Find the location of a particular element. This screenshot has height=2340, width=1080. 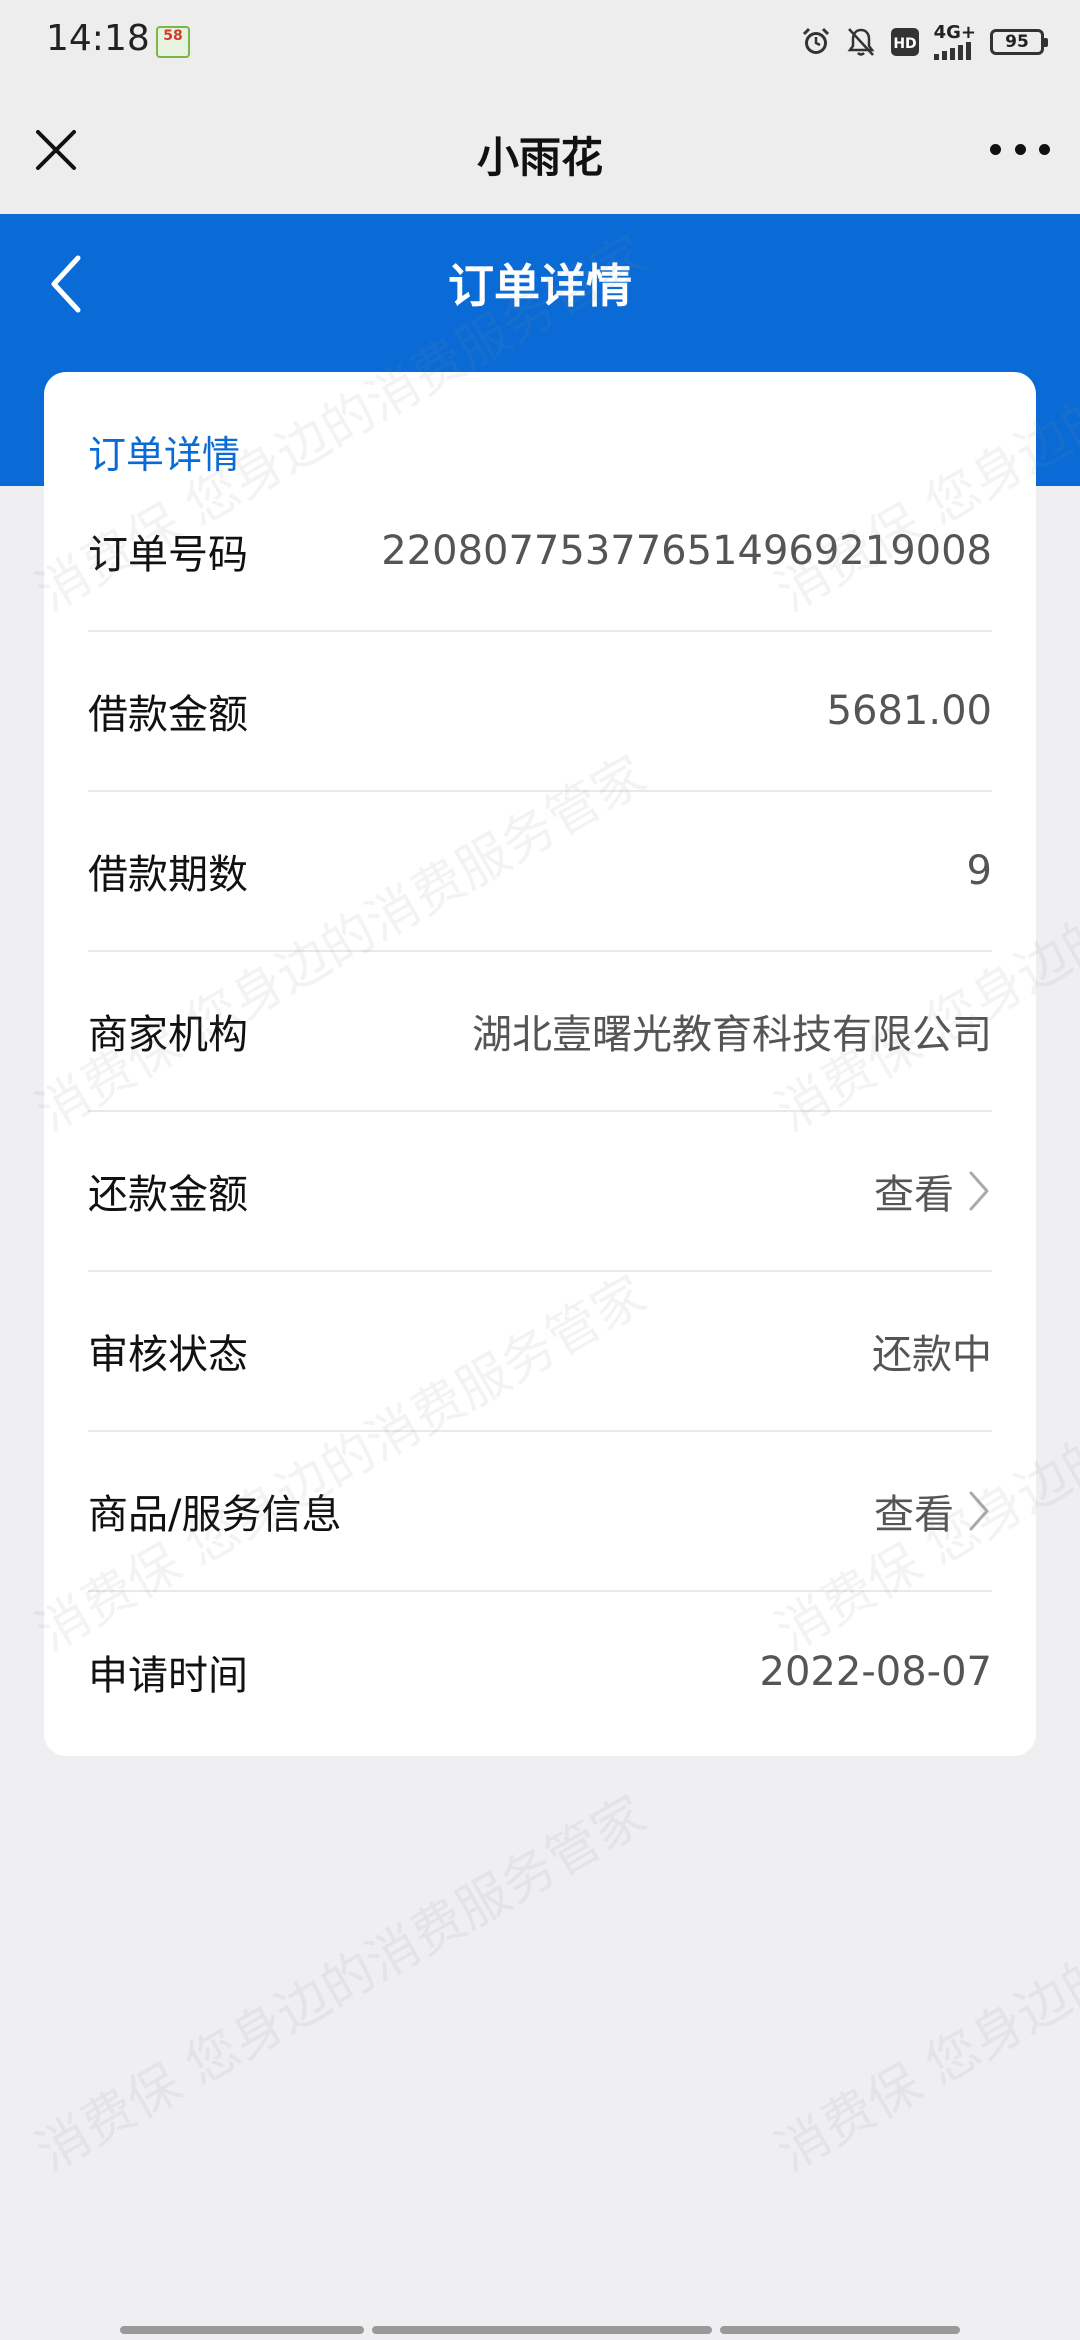

svg-text: HD is located at coordinates (904, 44).